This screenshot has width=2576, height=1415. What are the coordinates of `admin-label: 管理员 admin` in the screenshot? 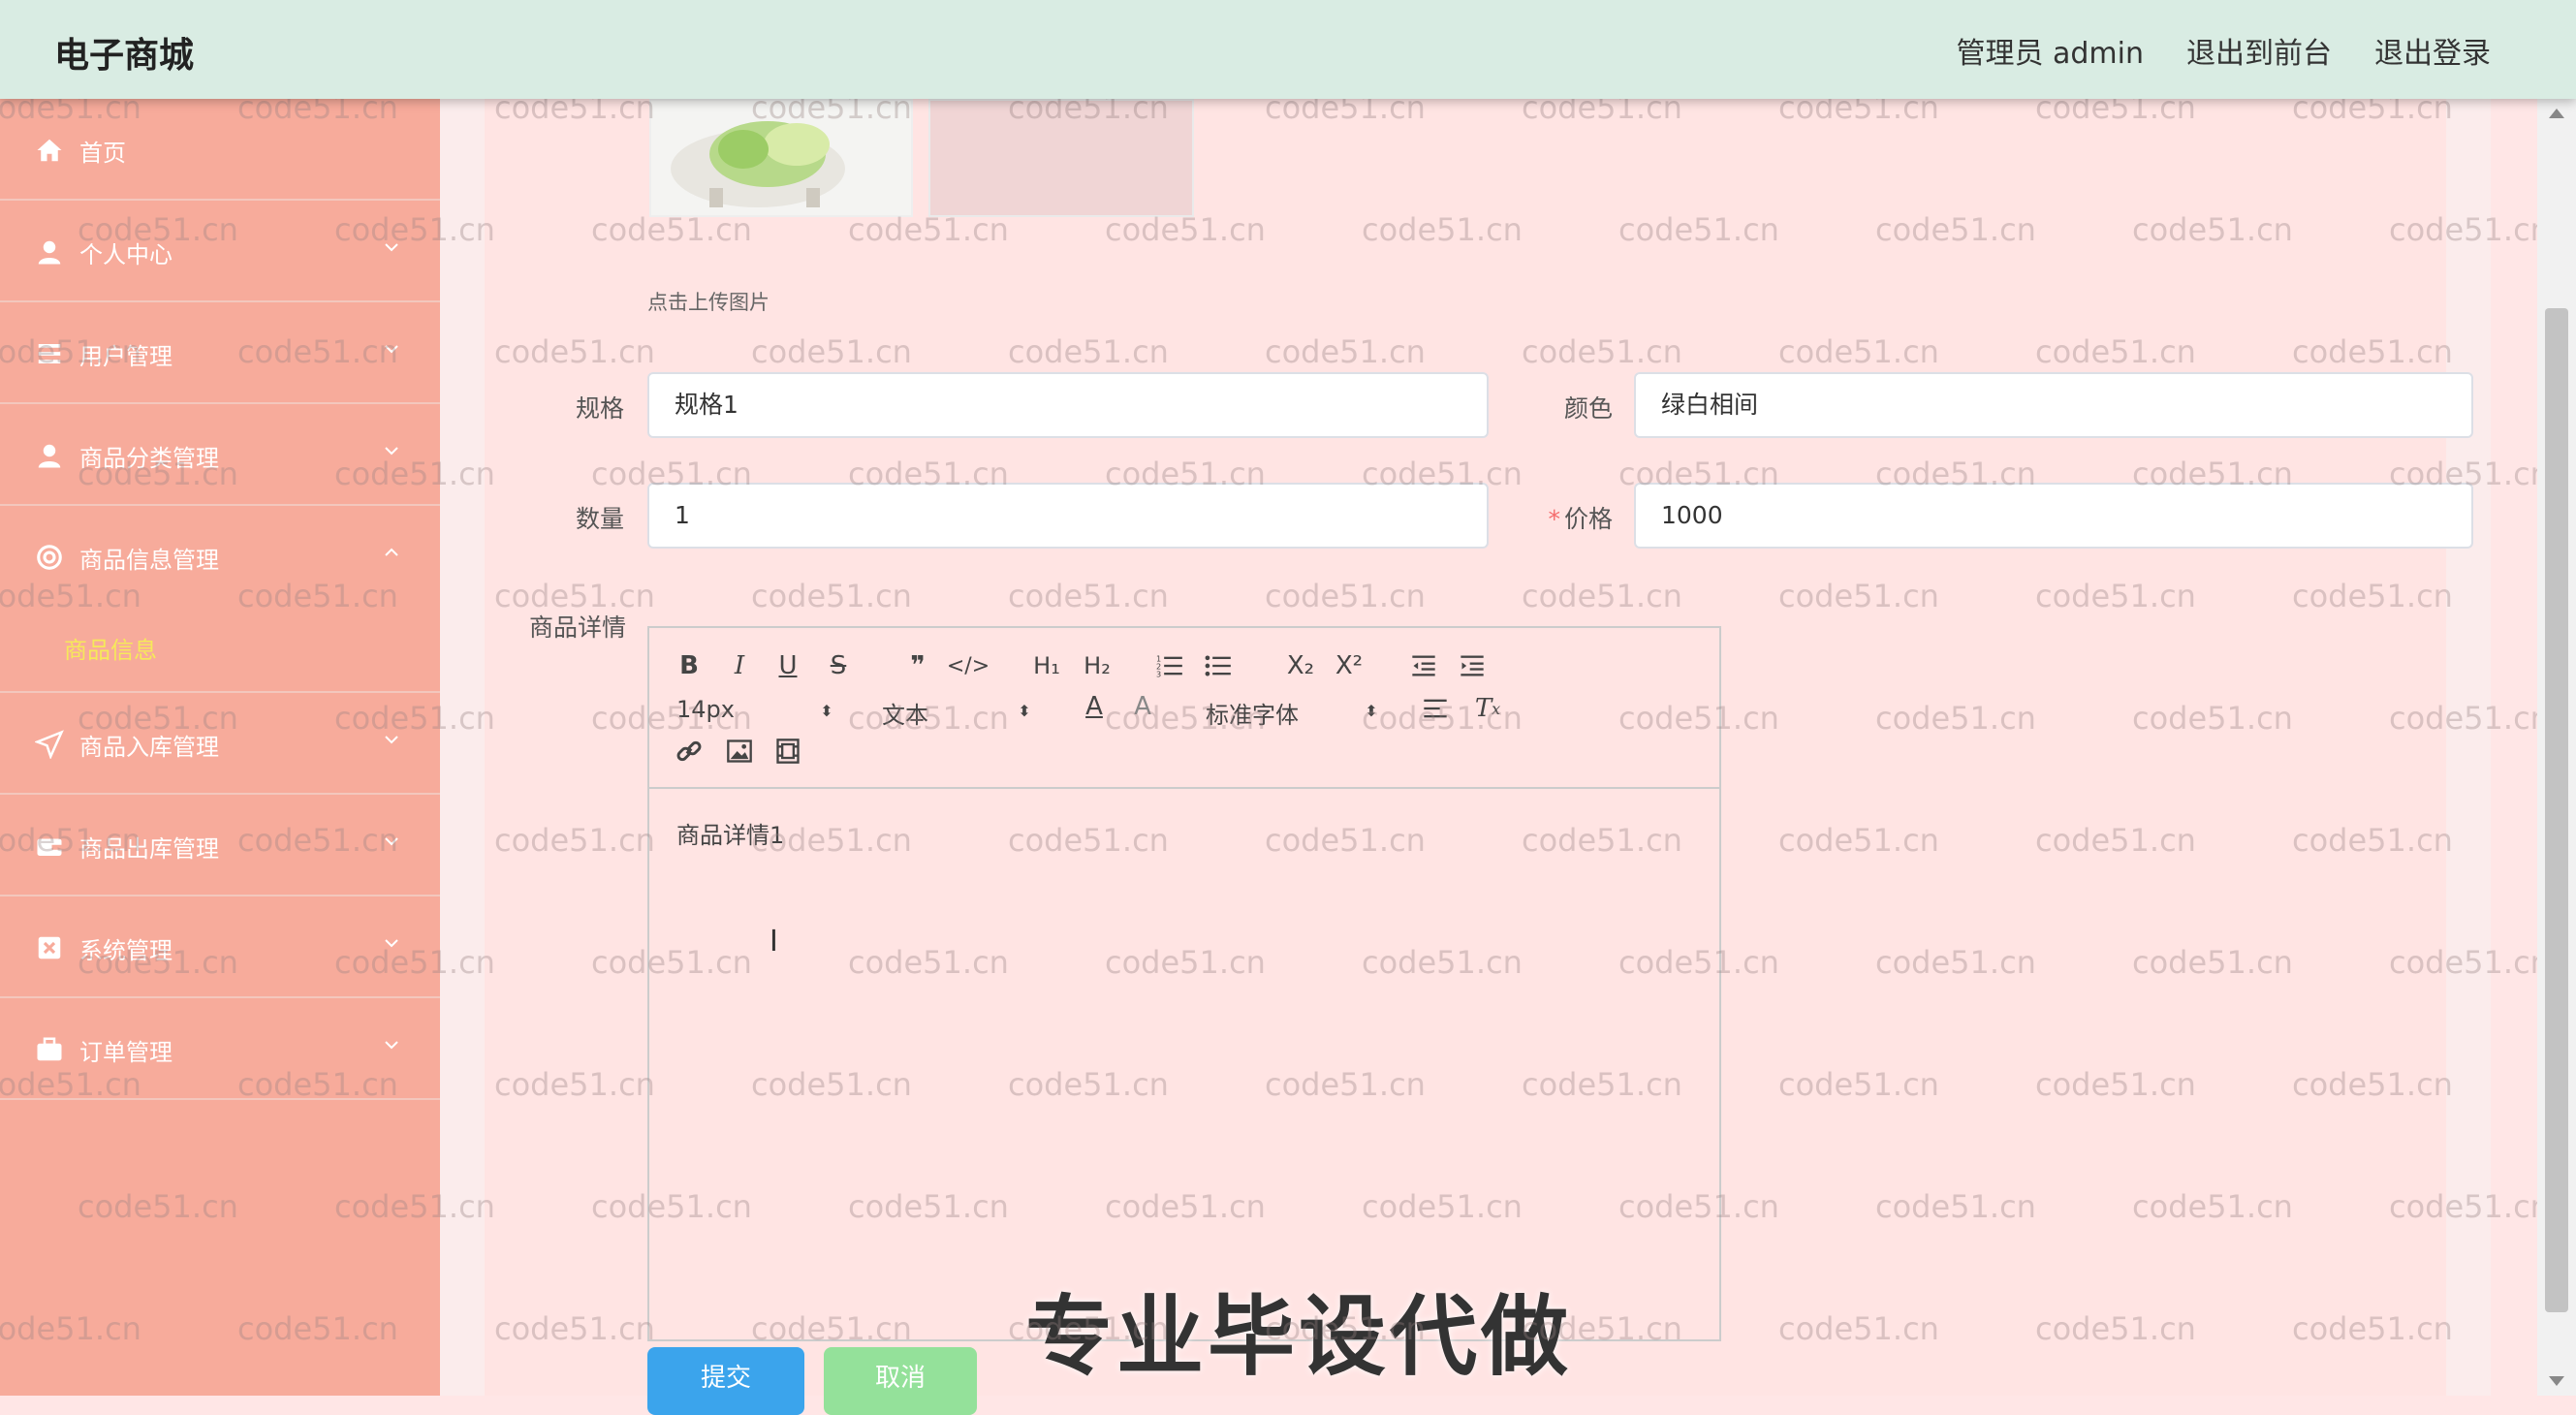 It's located at (2050, 54).